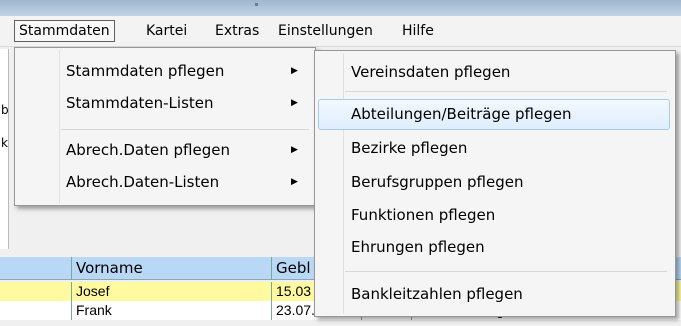 The width and height of the screenshot is (681, 326). I want to click on menu-kartei-label: Kartei, so click(167, 31).